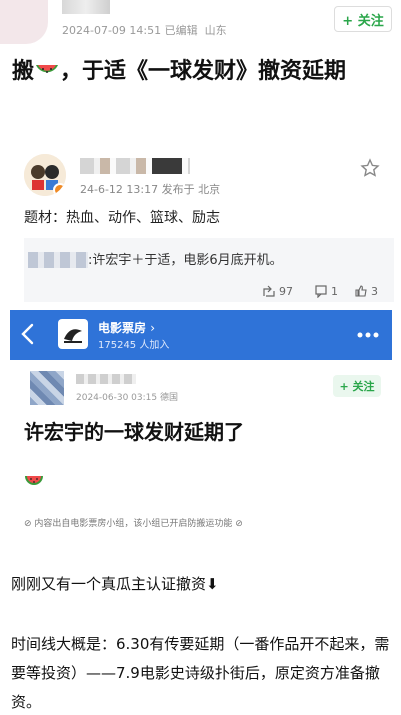 The height and width of the screenshot is (715, 401). What do you see at coordinates (368, 335) in the screenshot?
I see `more-icon` at bounding box center [368, 335].